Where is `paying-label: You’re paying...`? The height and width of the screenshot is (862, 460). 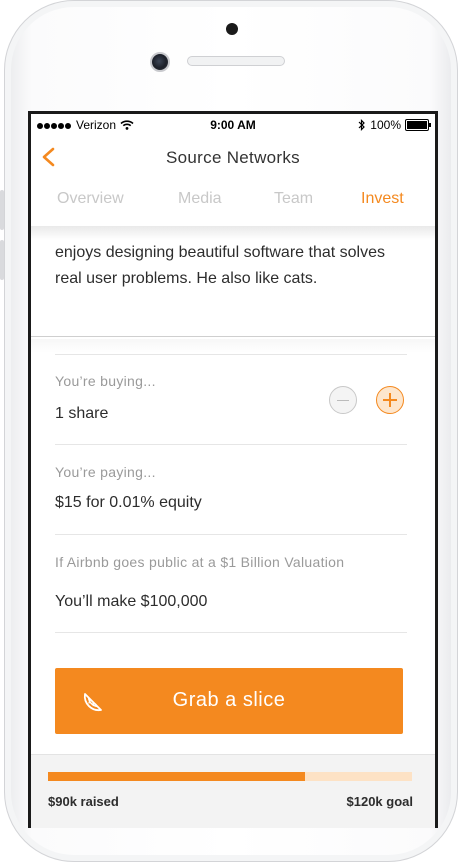
paying-label: You’re paying... is located at coordinates (105, 472).